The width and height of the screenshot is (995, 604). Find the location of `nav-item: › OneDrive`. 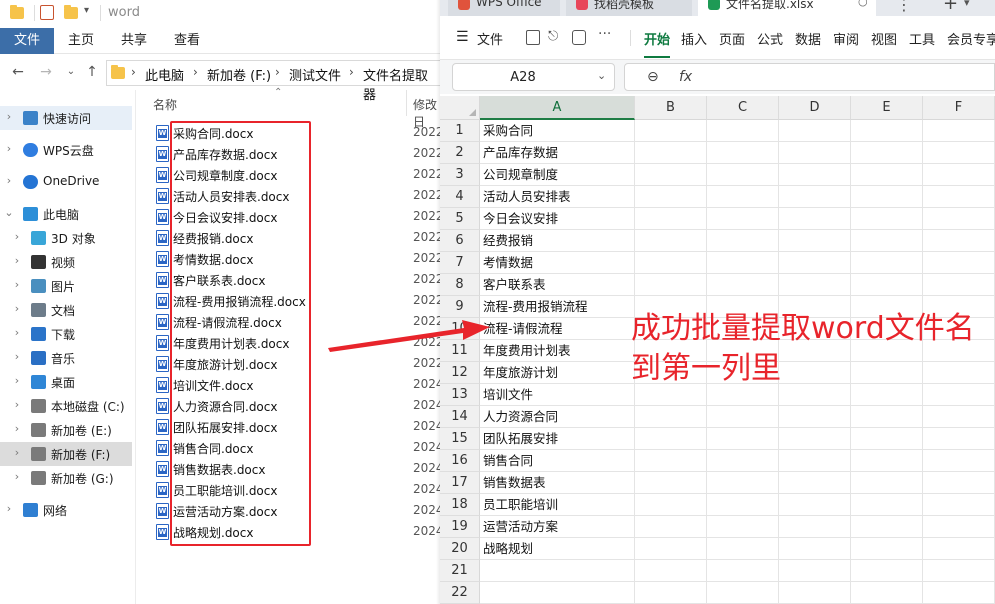

nav-item: › OneDrive is located at coordinates (66, 182).